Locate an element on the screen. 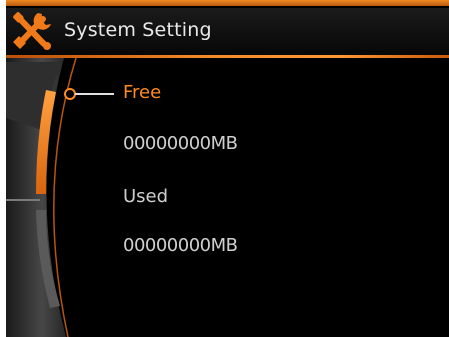 Image resolution: width=449 pixels, height=337 pixels. top-accent-strip is located at coordinates (227, 3).